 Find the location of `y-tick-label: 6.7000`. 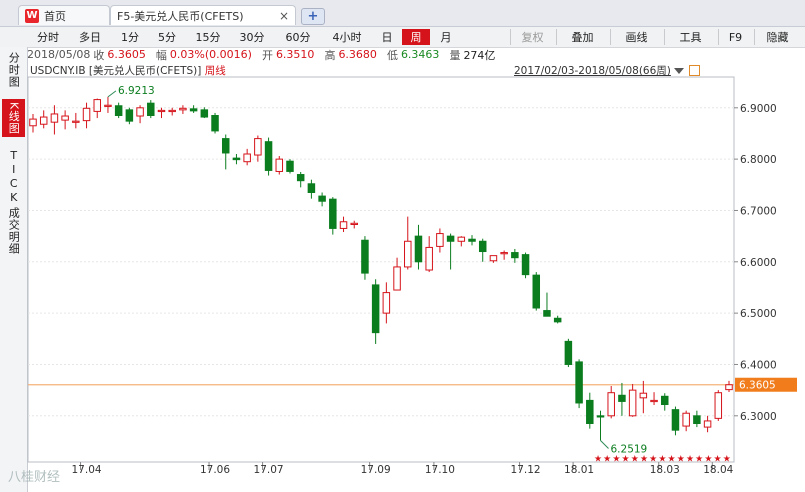

y-tick-label: 6.7000 is located at coordinates (758, 211).